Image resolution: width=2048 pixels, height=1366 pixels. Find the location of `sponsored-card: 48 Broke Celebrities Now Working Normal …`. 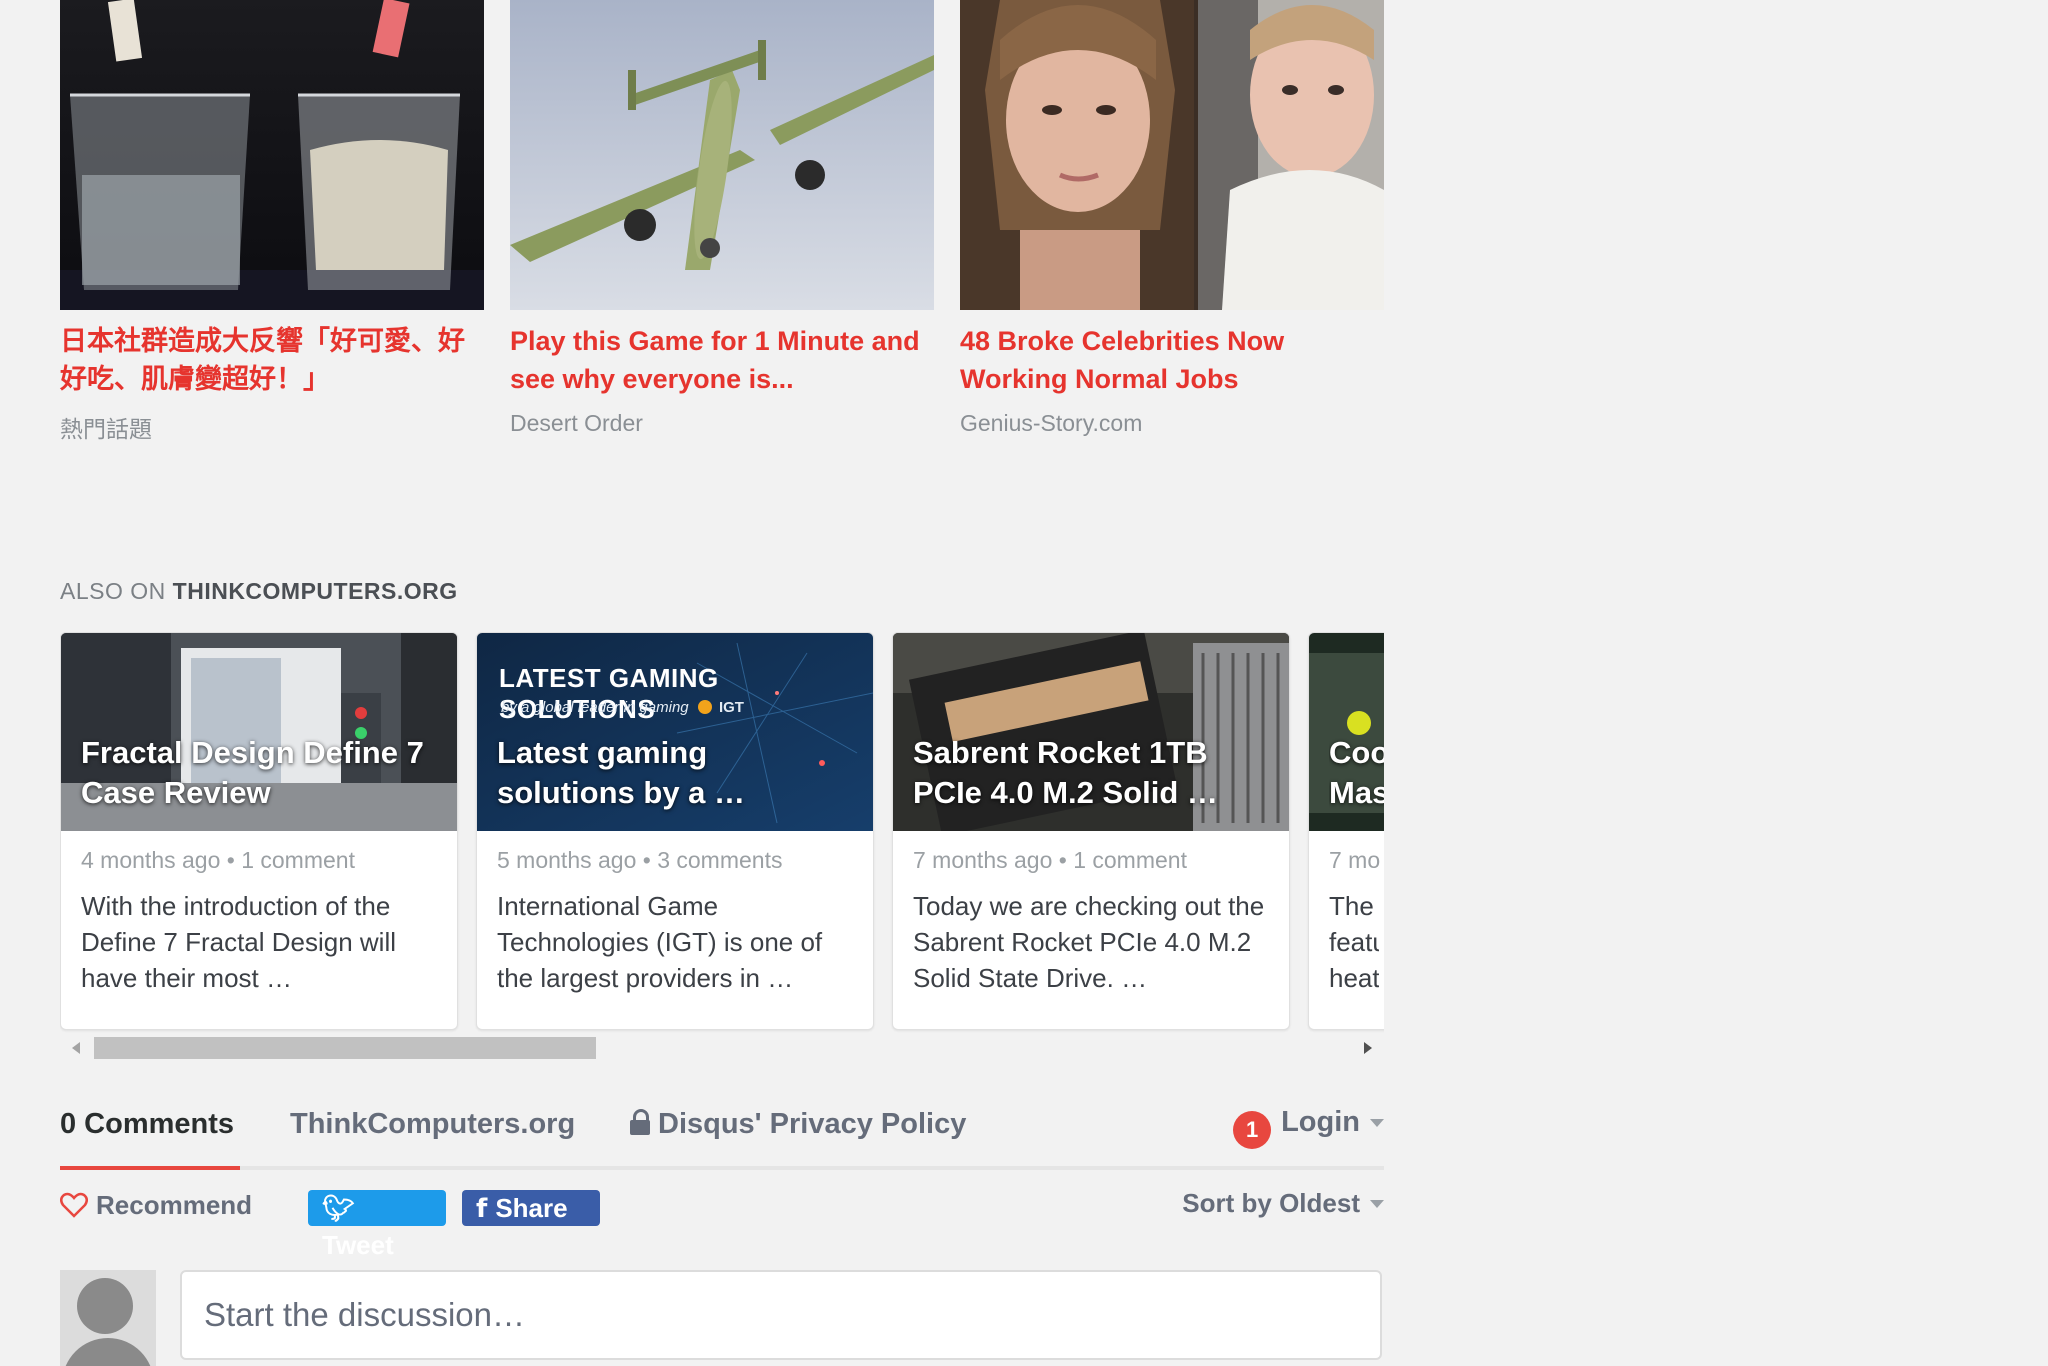

sponsored-card: 48 Broke Celebrities Now Working Normal … is located at coordinates (1172, 218).